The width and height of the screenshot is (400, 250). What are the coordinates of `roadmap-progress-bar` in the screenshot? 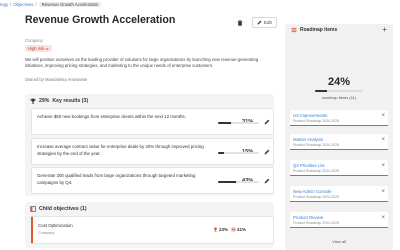 It's located at (339, 91).